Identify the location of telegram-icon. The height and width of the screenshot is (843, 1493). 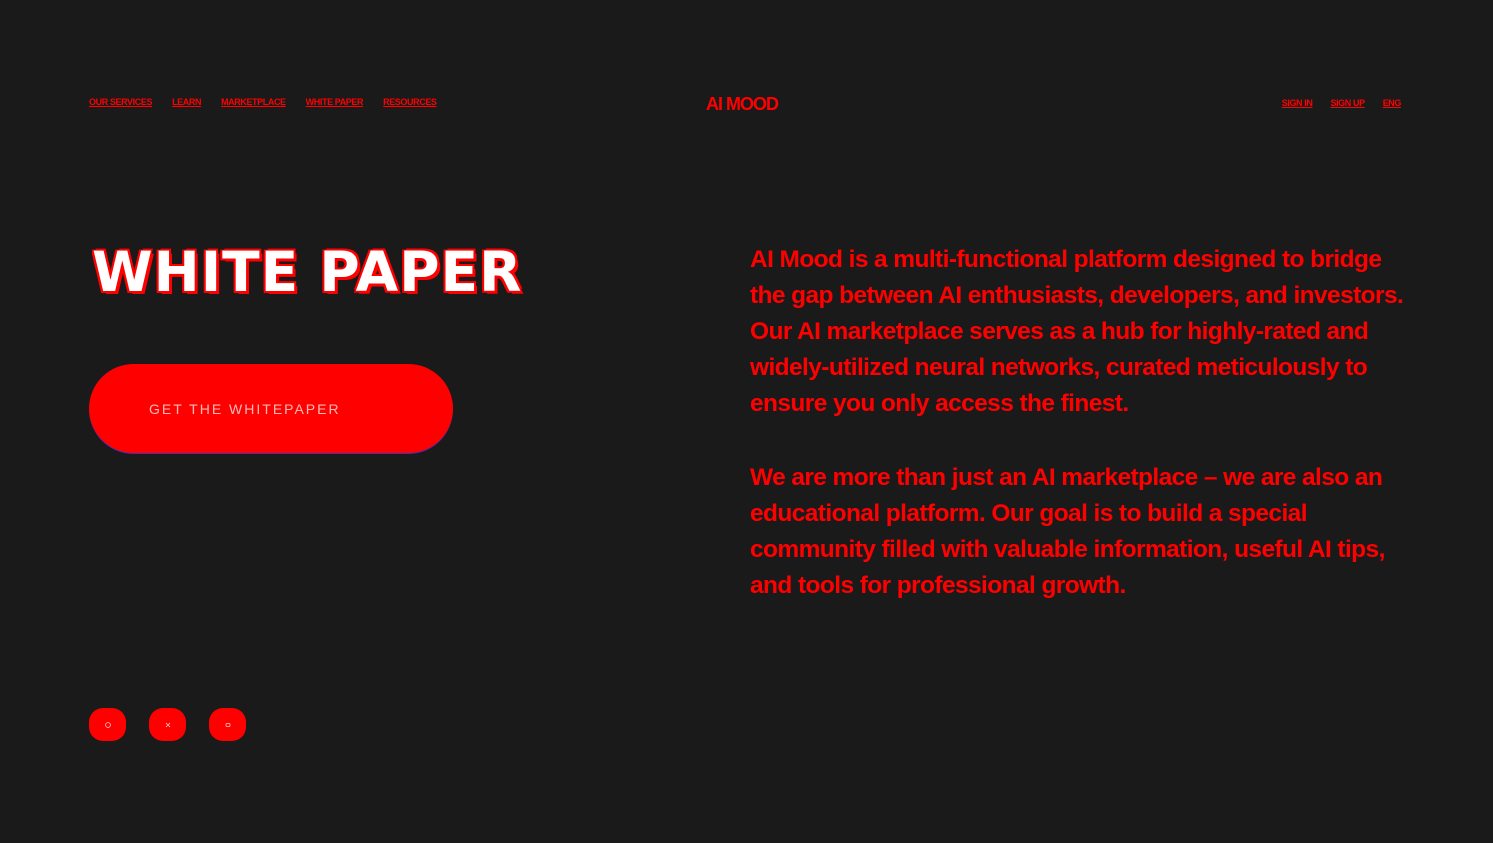
(107, 724).